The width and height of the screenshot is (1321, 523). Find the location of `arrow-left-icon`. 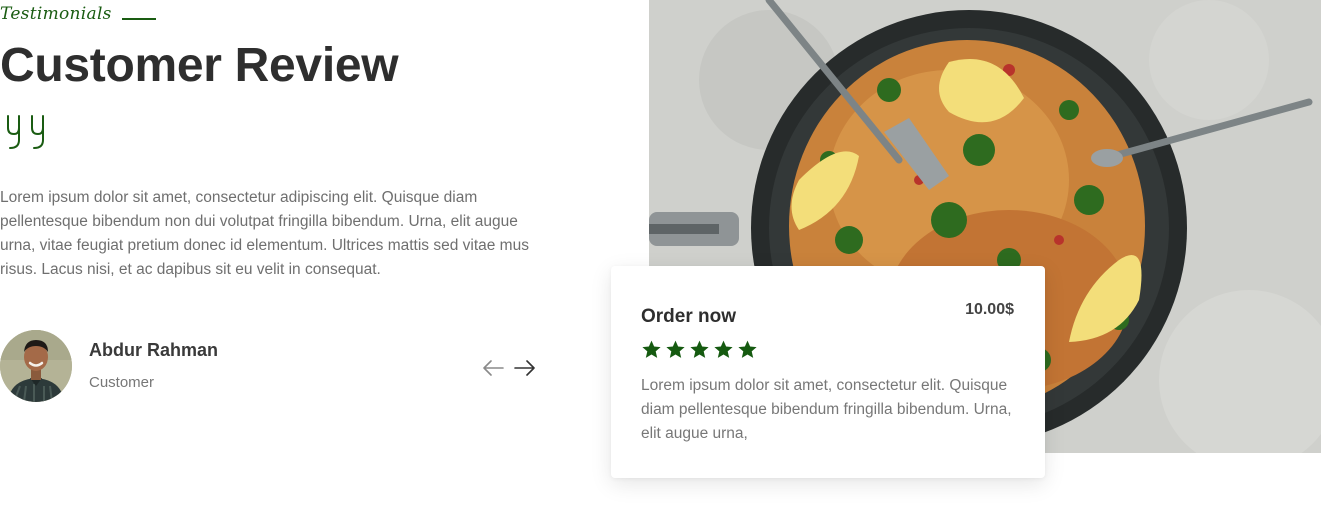

arrow-left-icon is located at coordinates (493, 368).